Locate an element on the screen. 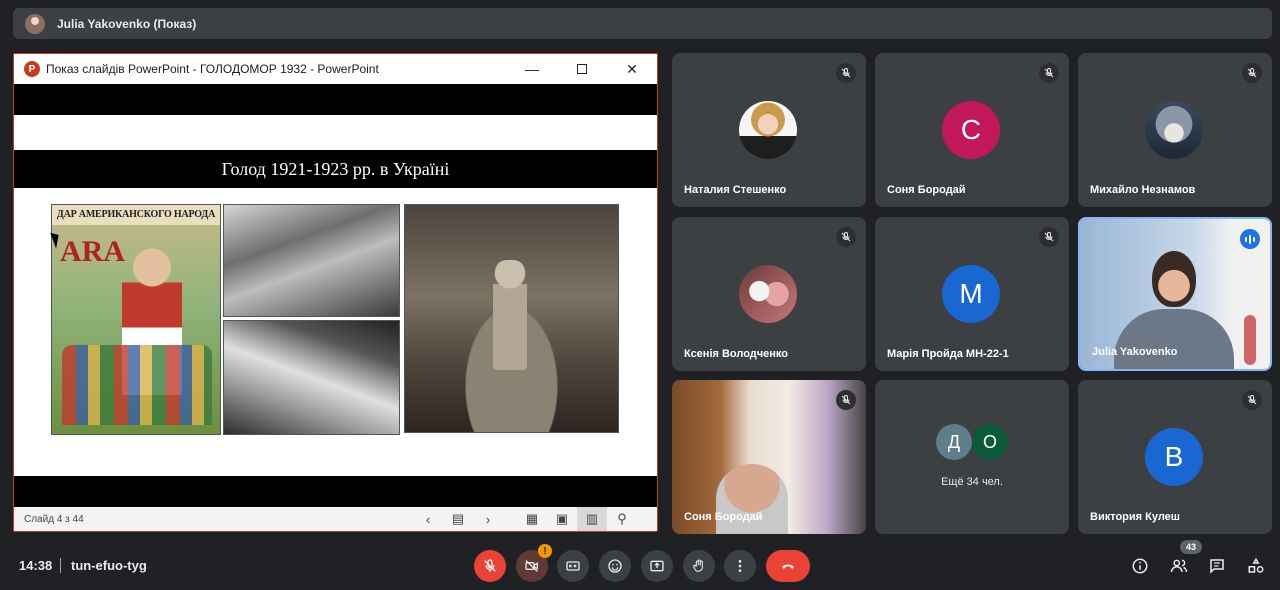 The image size is (1280, 590). reactions-button is located at coordinates (615, 566).